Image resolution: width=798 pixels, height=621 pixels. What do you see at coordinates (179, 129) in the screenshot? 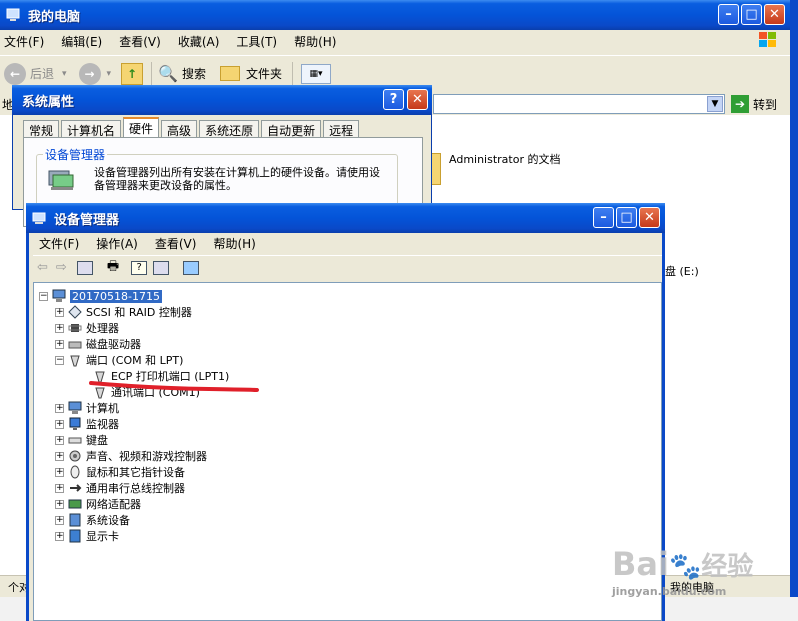
I see `tab-advanced: 高级` at bounding box center [179, 129].